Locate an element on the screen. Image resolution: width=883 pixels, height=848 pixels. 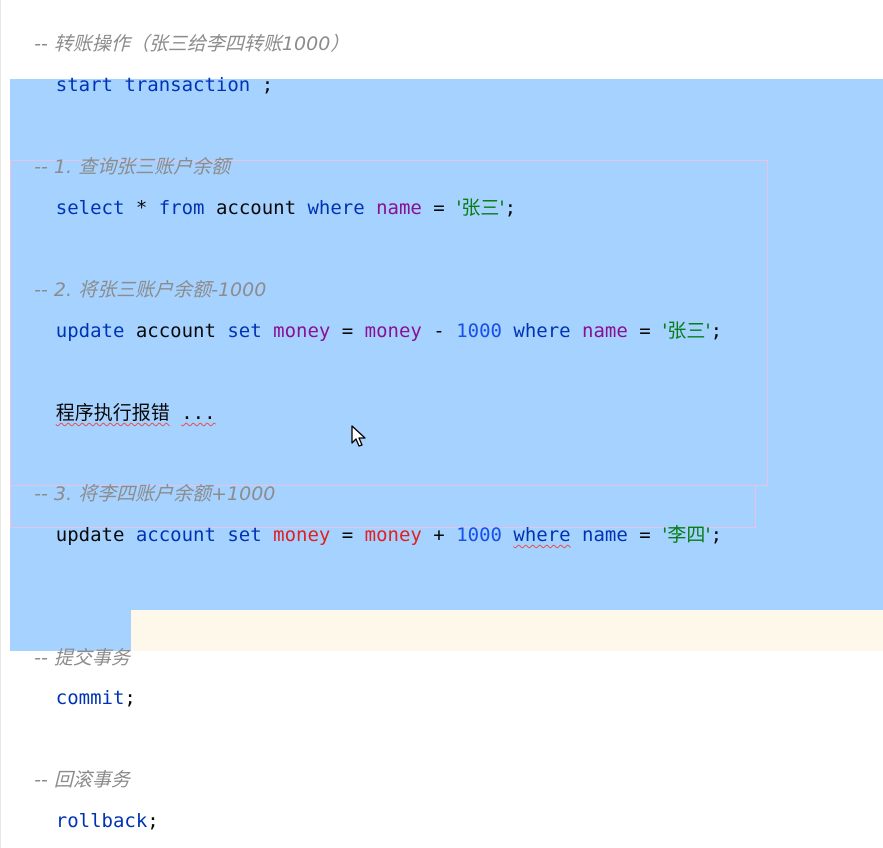
code-line-1: -- 转账操作（张三给李四转账1000） is located at coordinates (179, 30).